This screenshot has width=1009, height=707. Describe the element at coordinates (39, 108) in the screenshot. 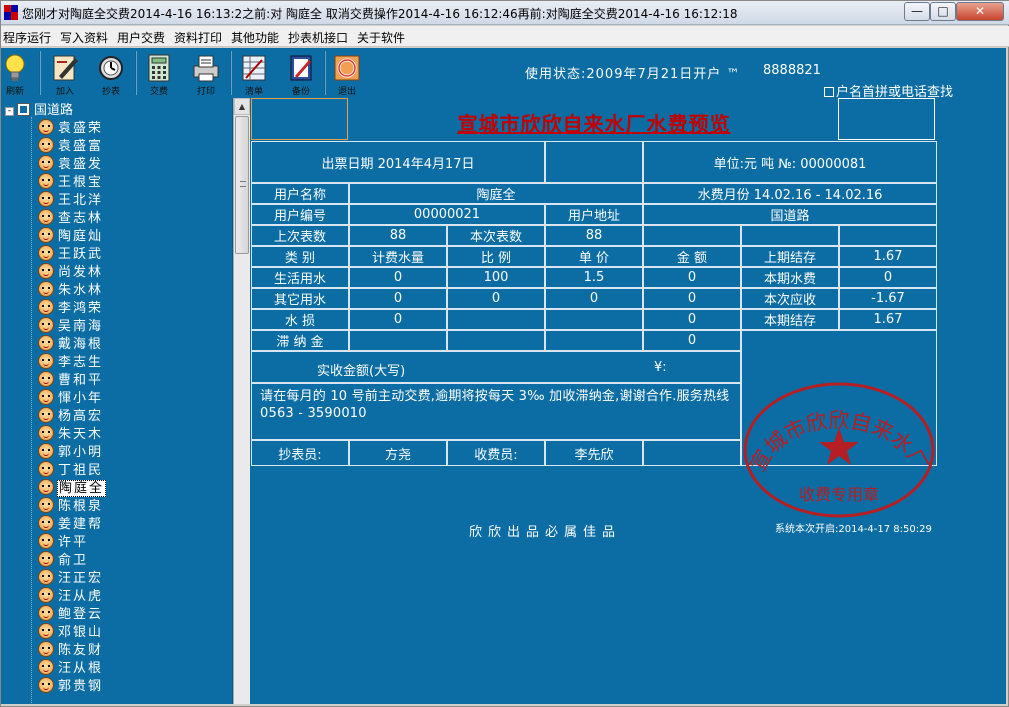

I see `tree-root-node: - 国道路` at that location.